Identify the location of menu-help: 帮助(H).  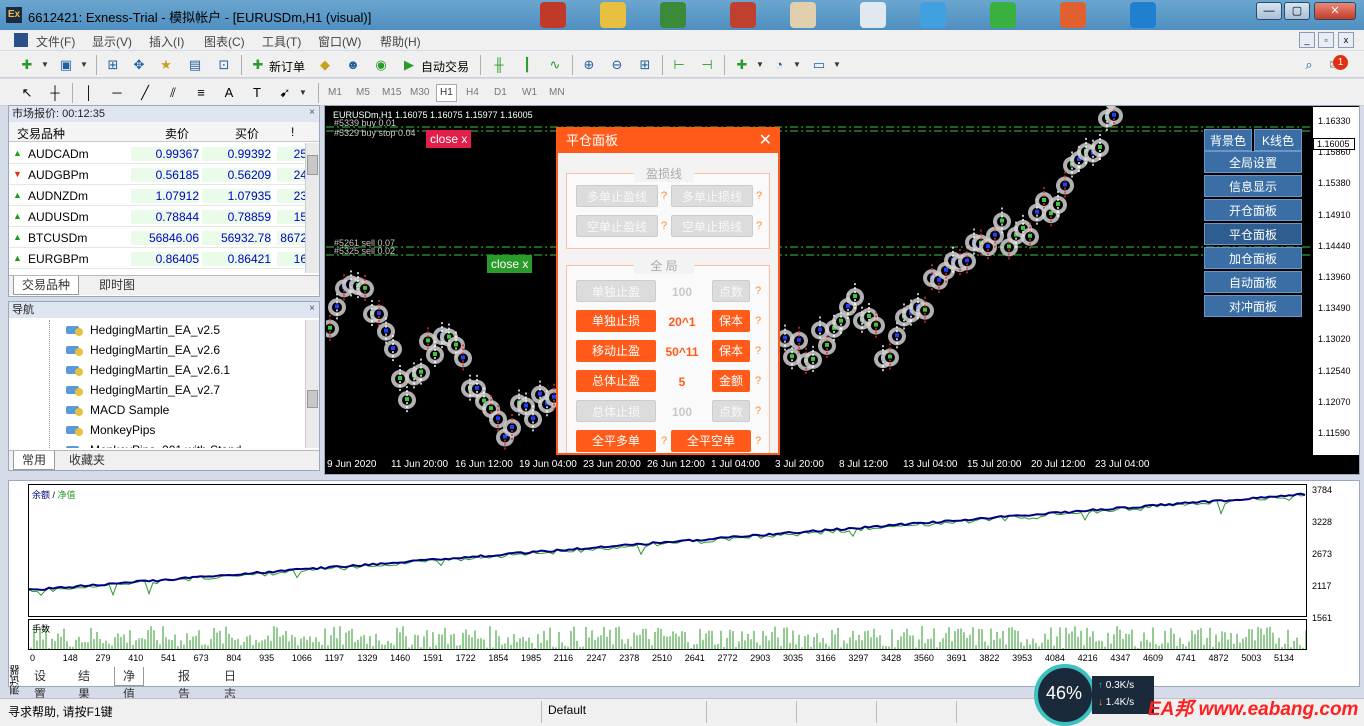
(400, 41).